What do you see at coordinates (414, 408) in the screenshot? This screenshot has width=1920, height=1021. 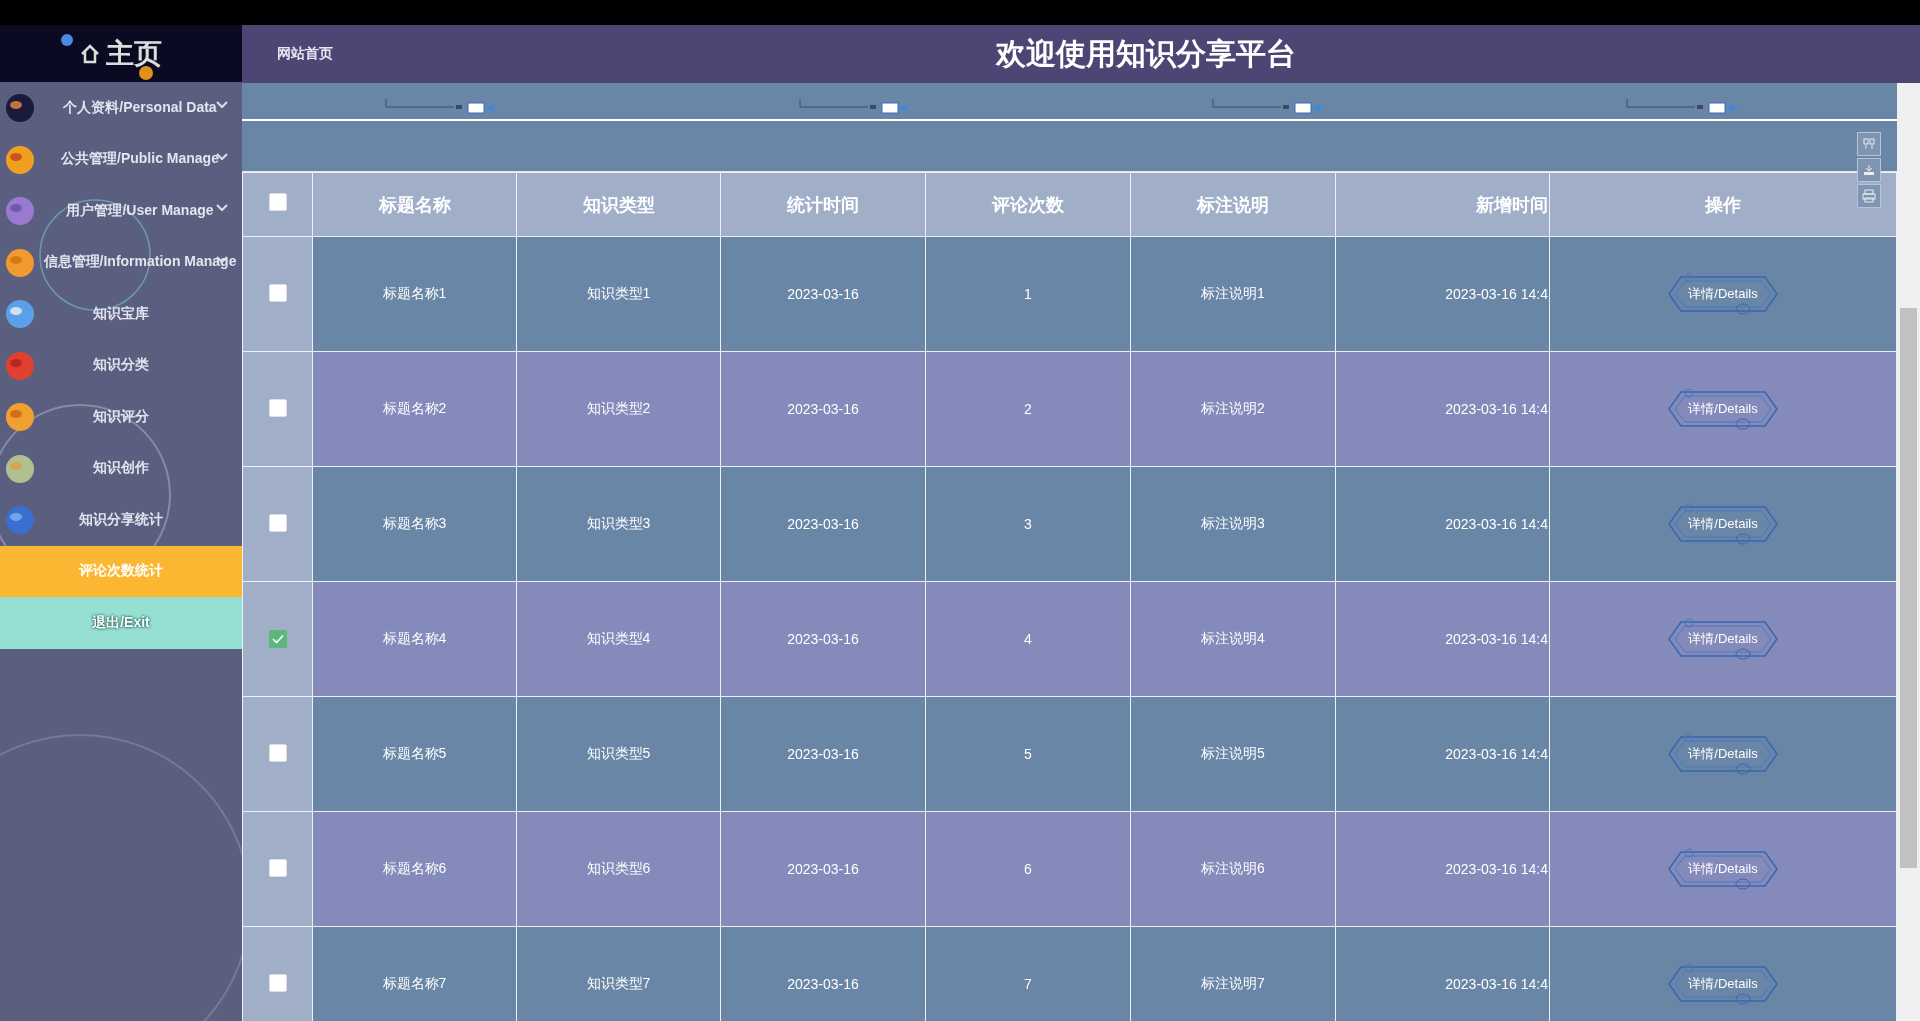 I see `table-cell: 标题名称2` at bounding box center [414, 408].